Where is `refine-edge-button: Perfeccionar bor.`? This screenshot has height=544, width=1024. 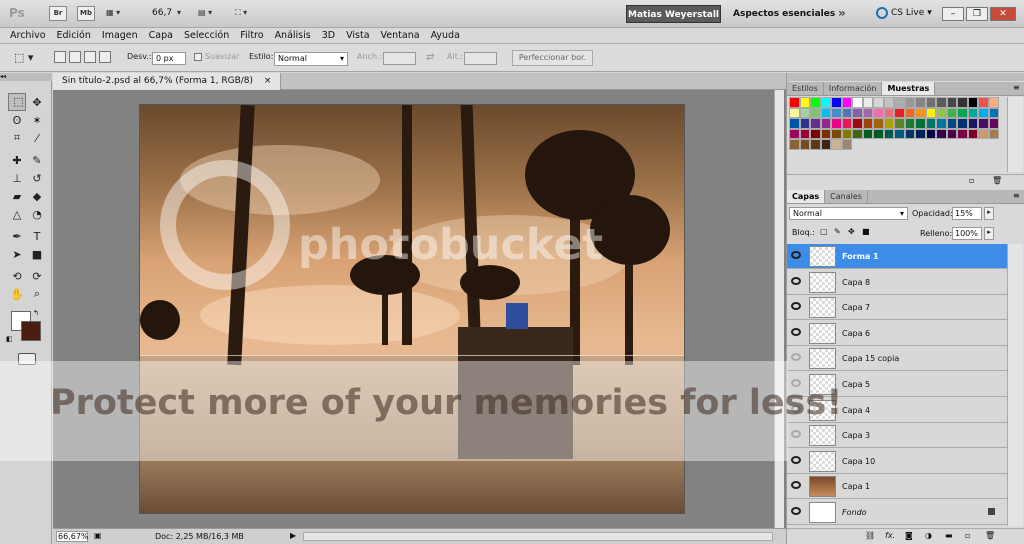 refine-edge-button: Perfeccionar bor. is located at coordinates (552, 58).